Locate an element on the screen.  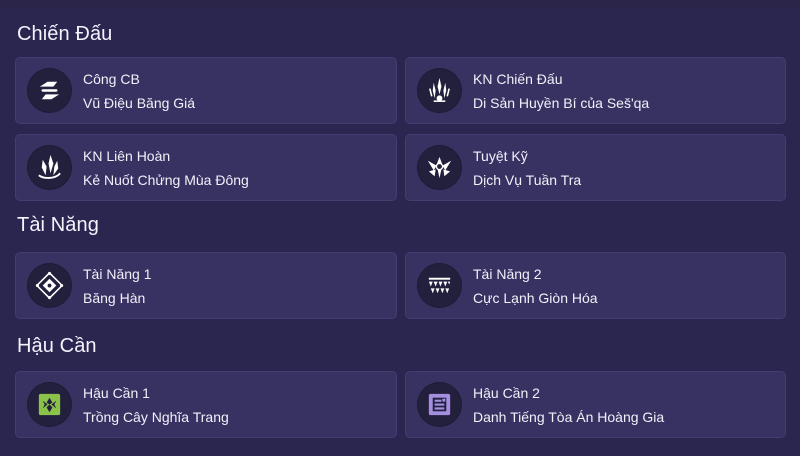
card-name: Trồng Cây Nghĩa Trang is located at coordinates (156, 417).